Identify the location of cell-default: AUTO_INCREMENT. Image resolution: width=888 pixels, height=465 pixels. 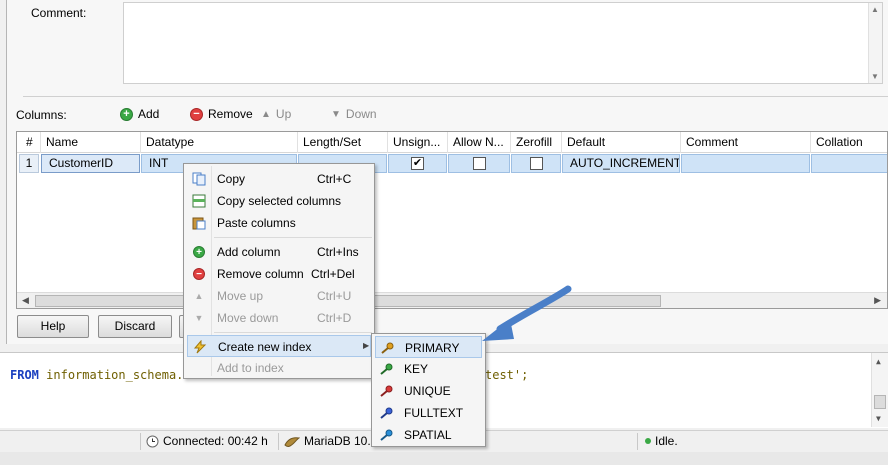
(621, 163).